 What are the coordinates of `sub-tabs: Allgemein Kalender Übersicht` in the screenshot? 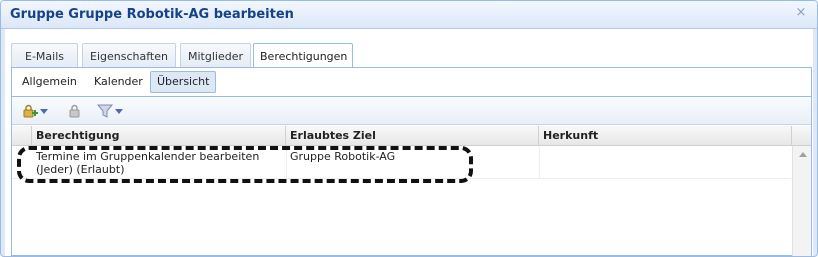 It's located at (411, 82).